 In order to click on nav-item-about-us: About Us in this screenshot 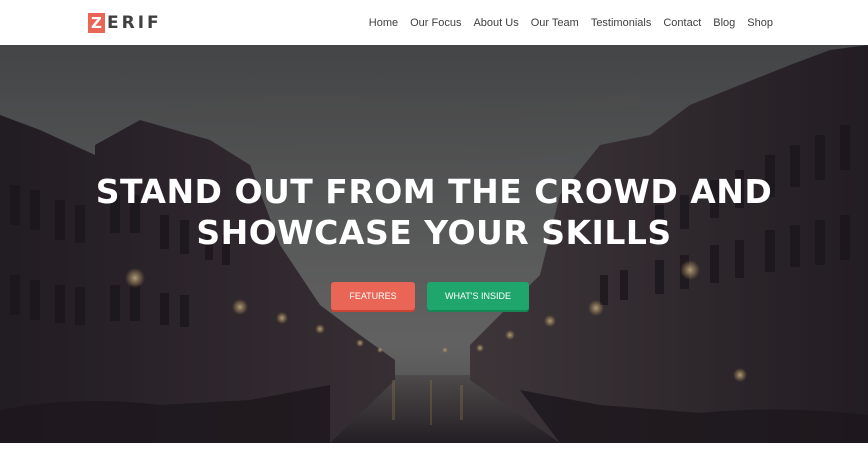, I will do `click(495, 23)`.